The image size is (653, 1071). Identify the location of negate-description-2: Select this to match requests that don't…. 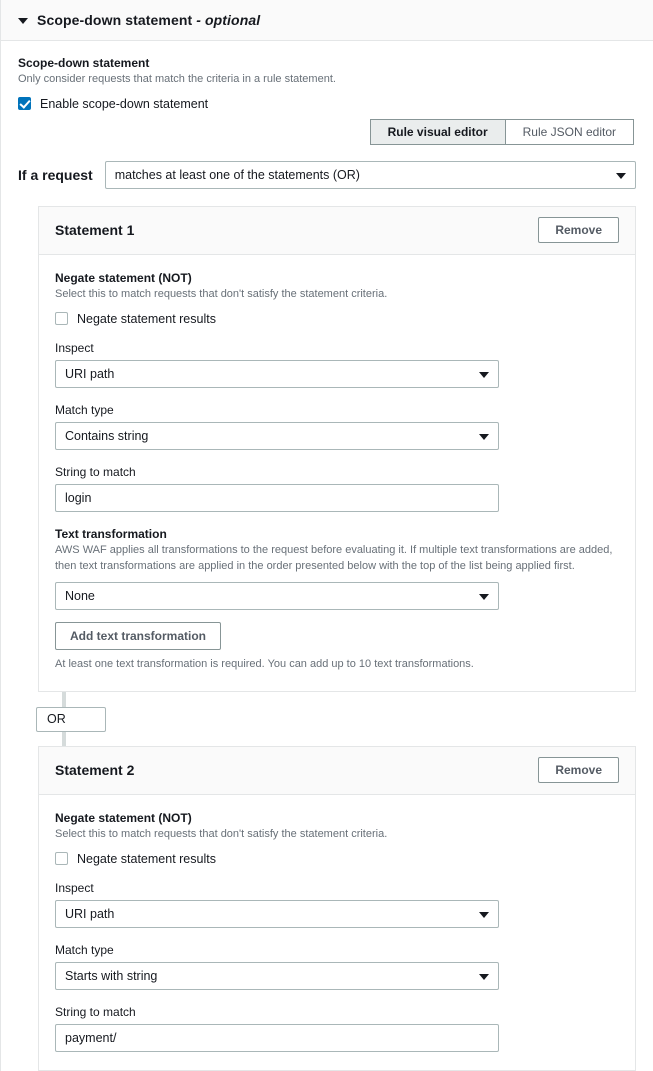
(221, 833).